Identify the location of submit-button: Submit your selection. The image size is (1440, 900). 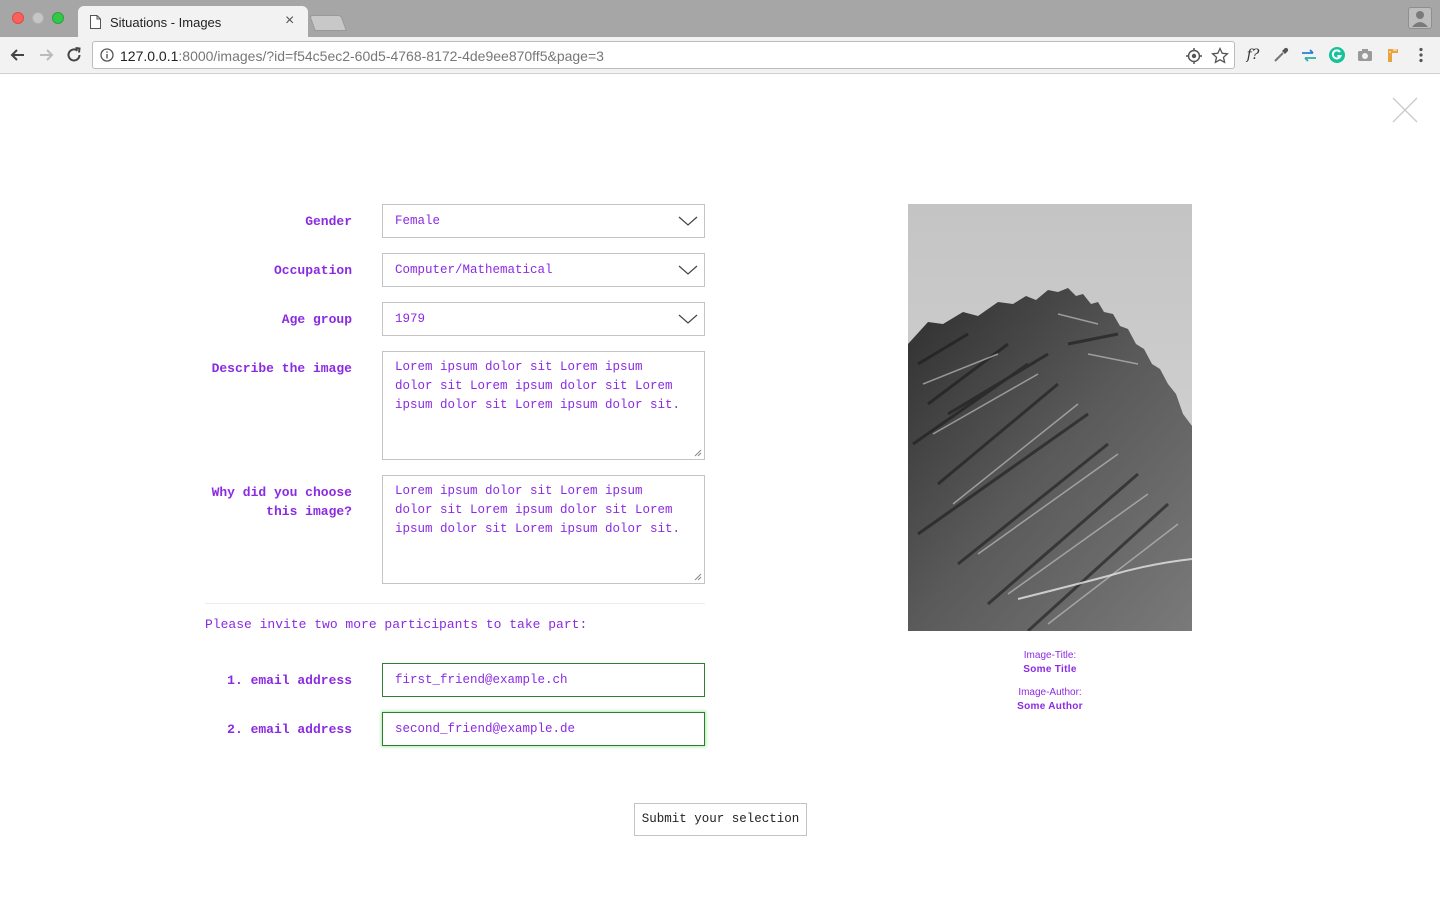
(720, 819).